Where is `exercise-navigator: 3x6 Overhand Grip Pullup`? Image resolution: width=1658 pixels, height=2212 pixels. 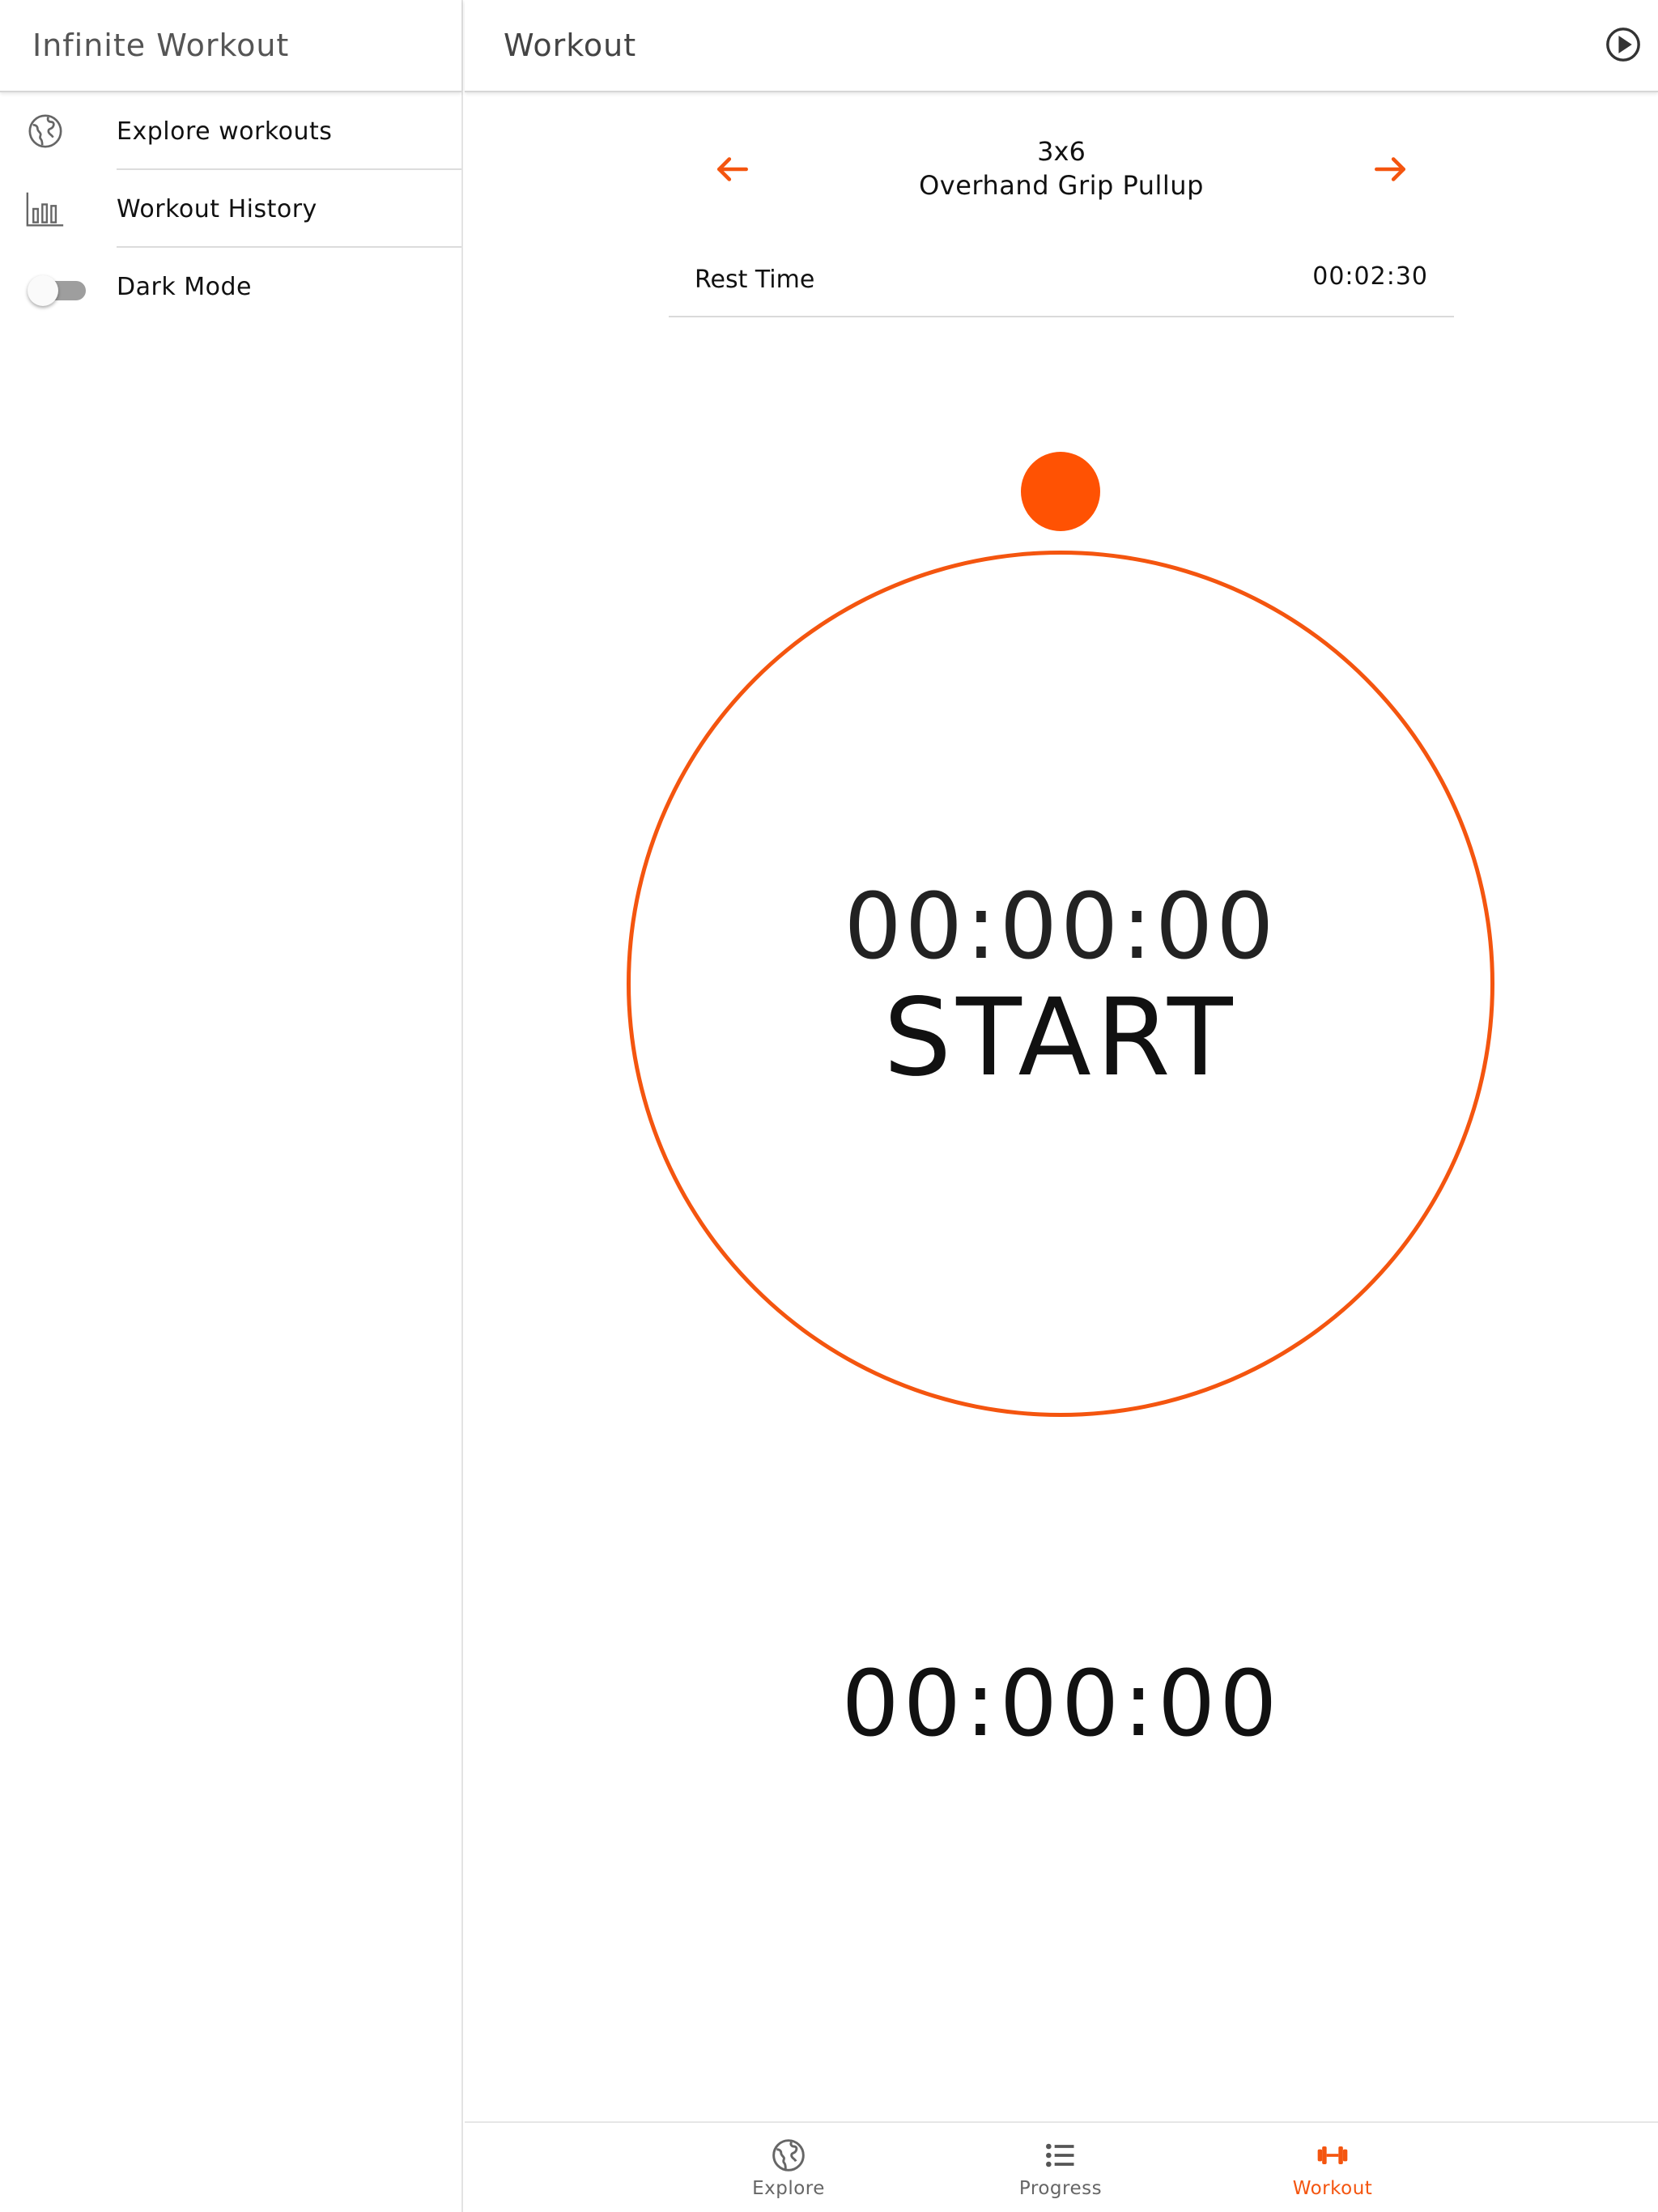 exercise-navigator: 3x6 Overhand Grip Pullup is located at coordinates (1061, 170).